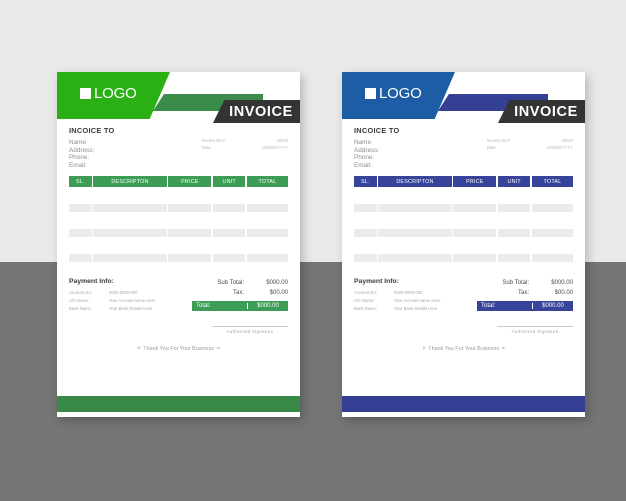 The height and width of the screenshot is (501, 626). I want to click on footer-bar, so click(178, 404).